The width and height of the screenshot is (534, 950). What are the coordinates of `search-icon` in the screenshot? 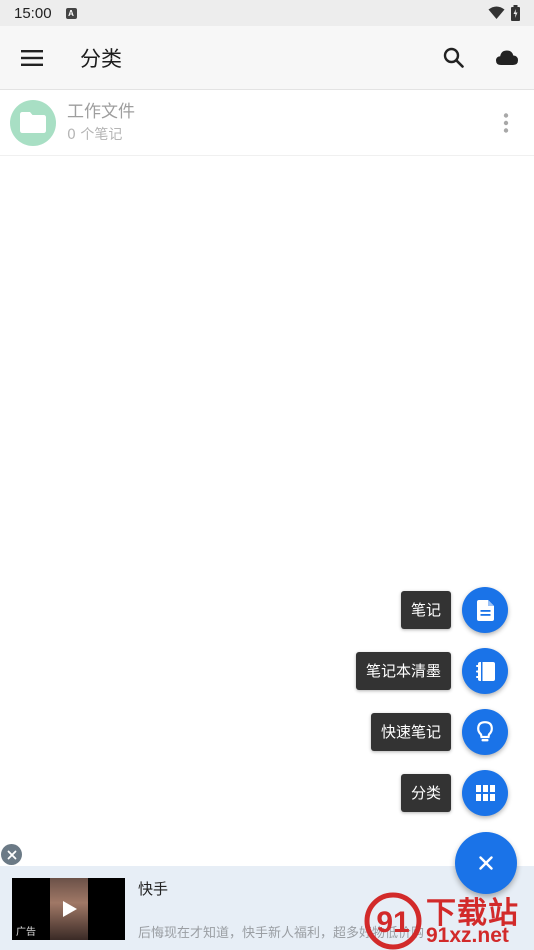 It's located at (453, 57).